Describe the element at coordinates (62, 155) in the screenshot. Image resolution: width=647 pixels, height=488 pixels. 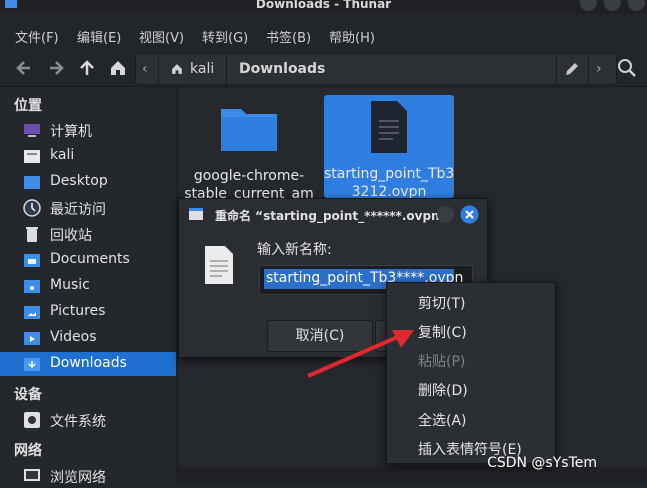
I see `sidebar-item-label: kali` at that location.